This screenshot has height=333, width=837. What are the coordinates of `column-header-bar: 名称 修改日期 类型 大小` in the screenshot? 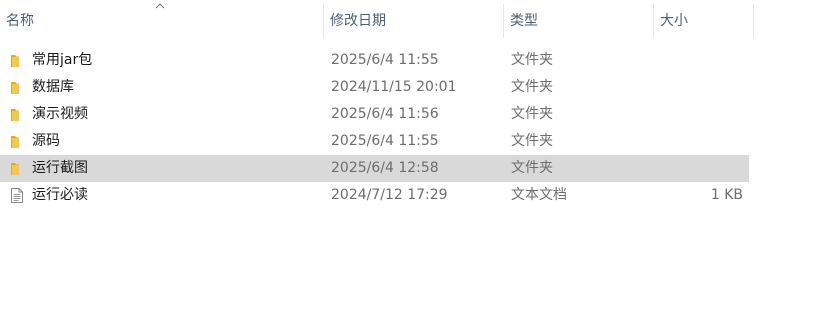 It's located at (418, 21).